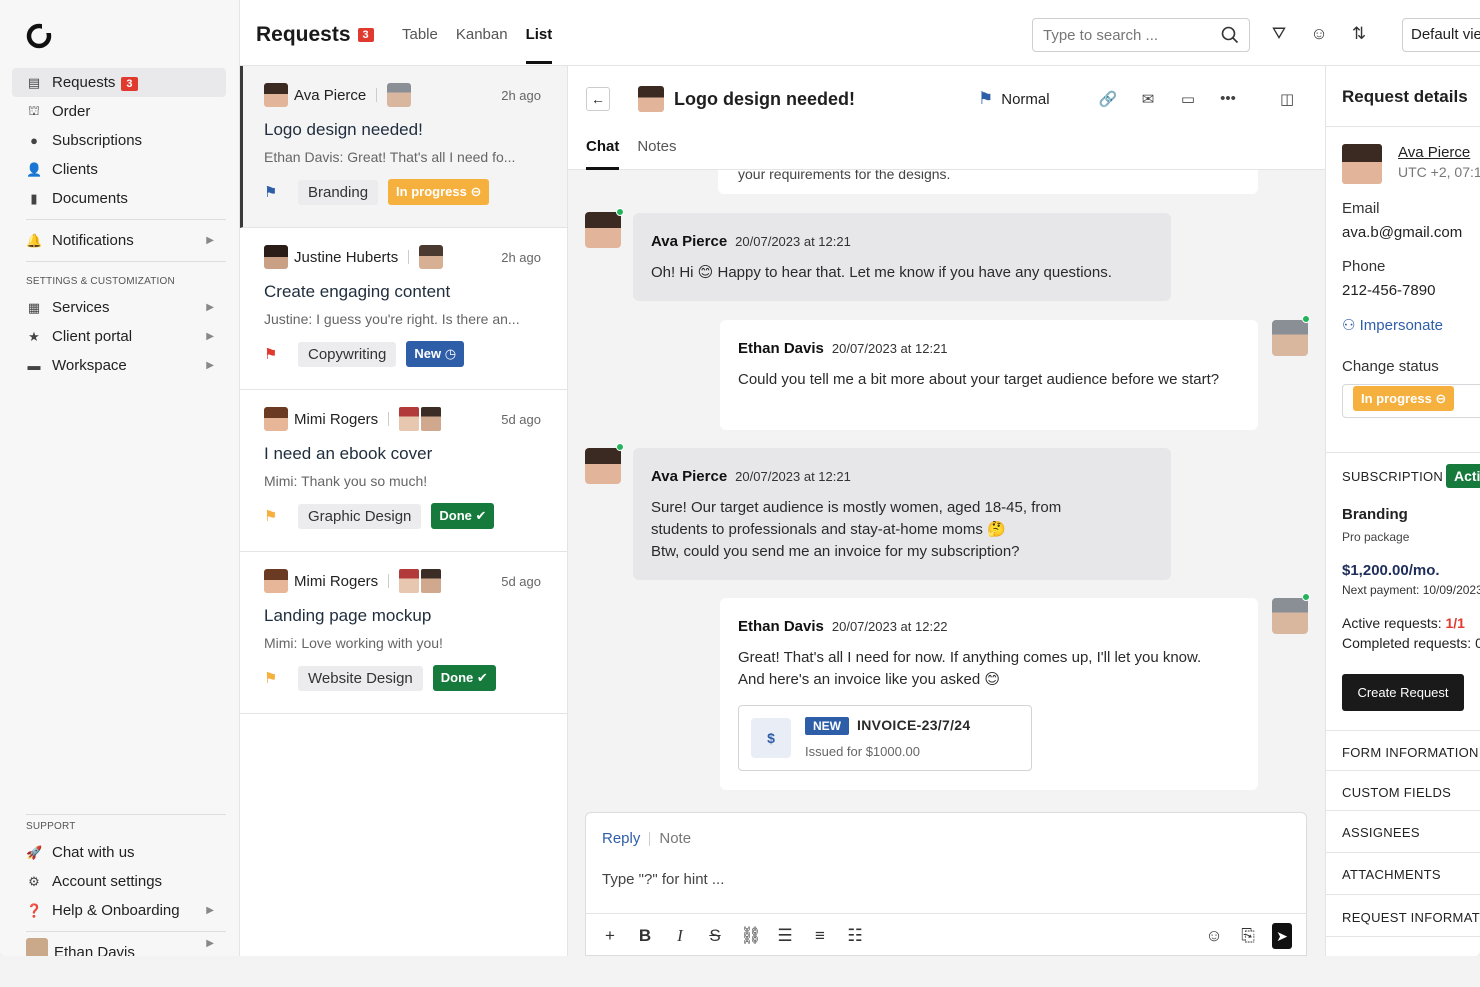  I want to click on status-label: Done, so click(455, 515).